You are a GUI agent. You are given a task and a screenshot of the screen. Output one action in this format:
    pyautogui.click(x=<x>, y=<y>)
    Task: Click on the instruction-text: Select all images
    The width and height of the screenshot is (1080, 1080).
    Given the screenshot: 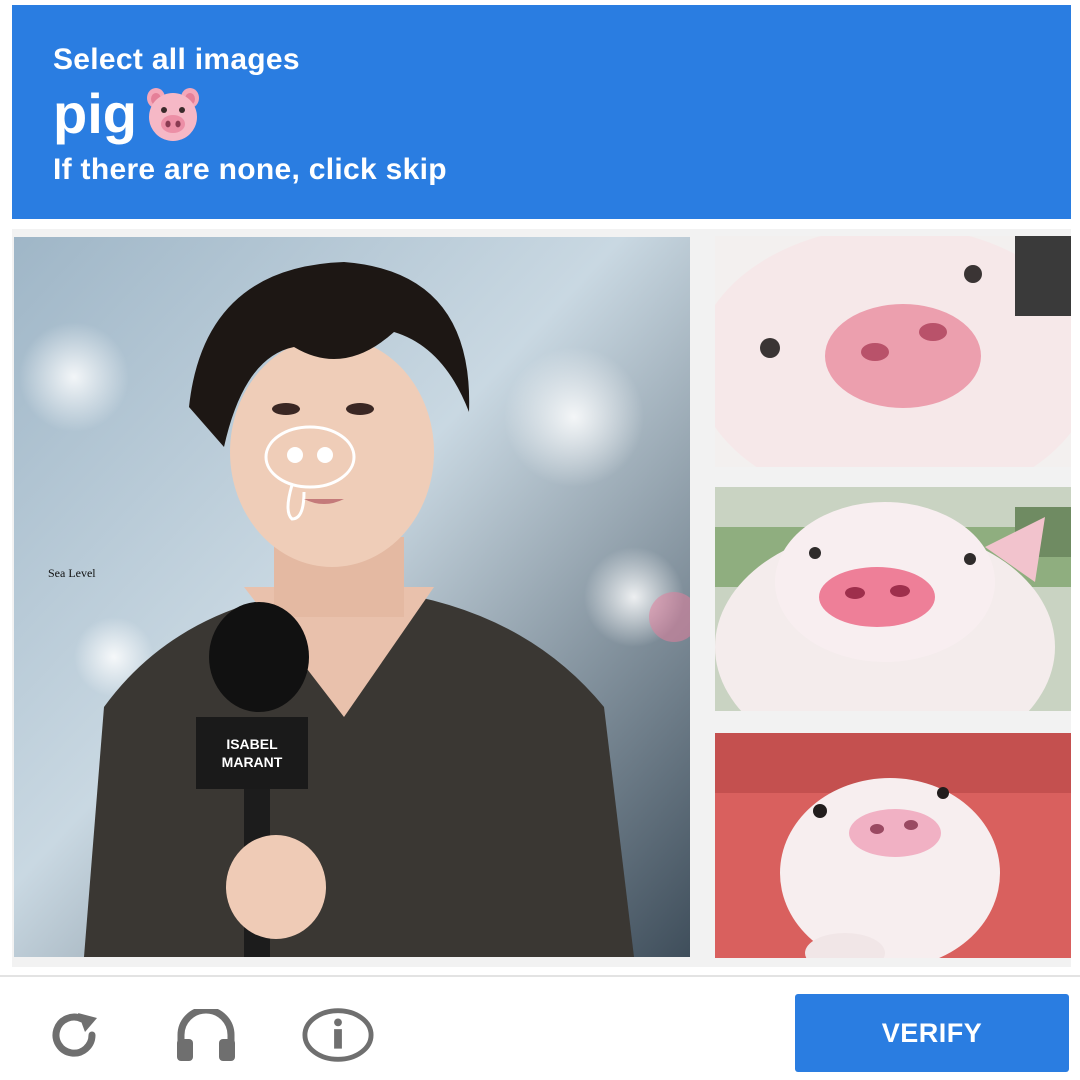 What is the action you would take?
    pyautogui.click(x=176, y=59)
    